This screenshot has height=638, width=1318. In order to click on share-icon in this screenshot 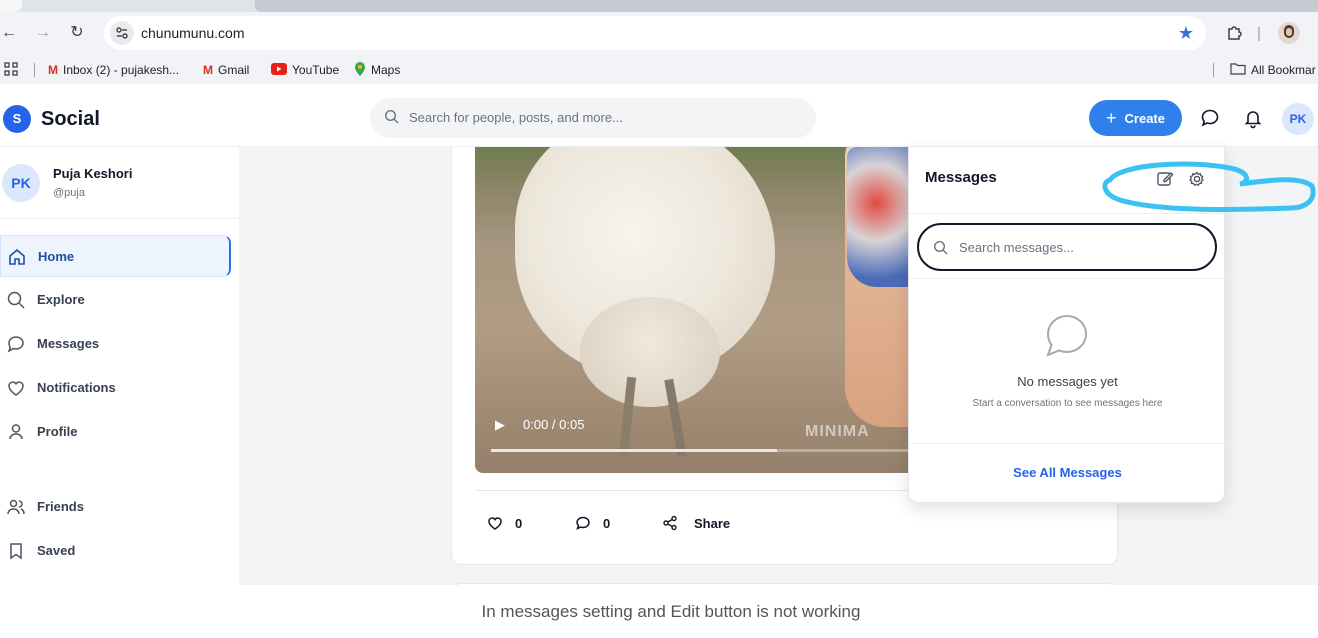, I will do `click(670, 523)`.